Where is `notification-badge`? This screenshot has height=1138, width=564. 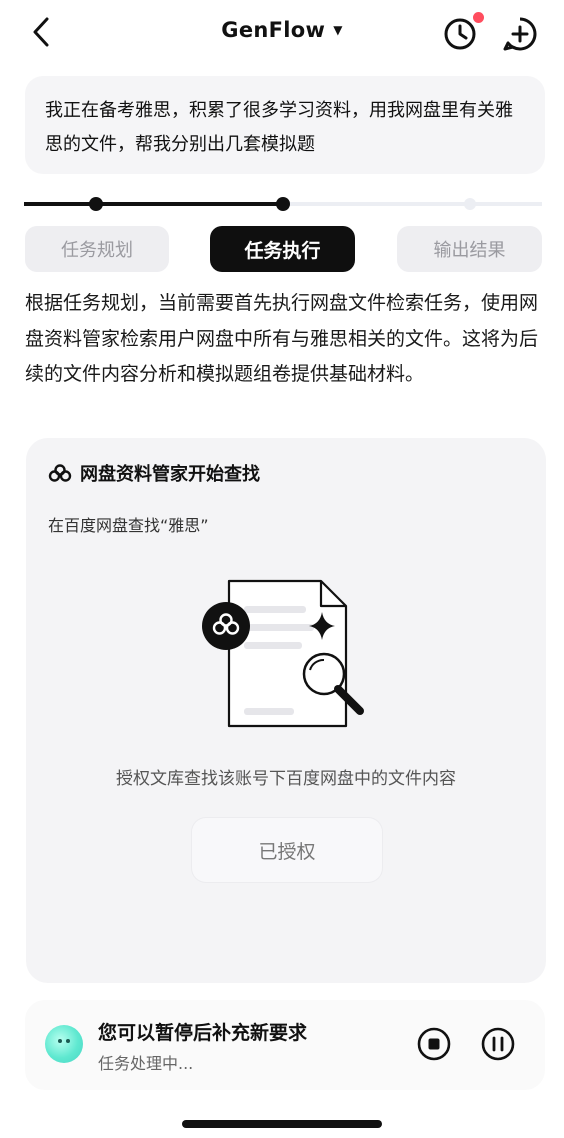
notification-badge is located at coordinates (478, 17).